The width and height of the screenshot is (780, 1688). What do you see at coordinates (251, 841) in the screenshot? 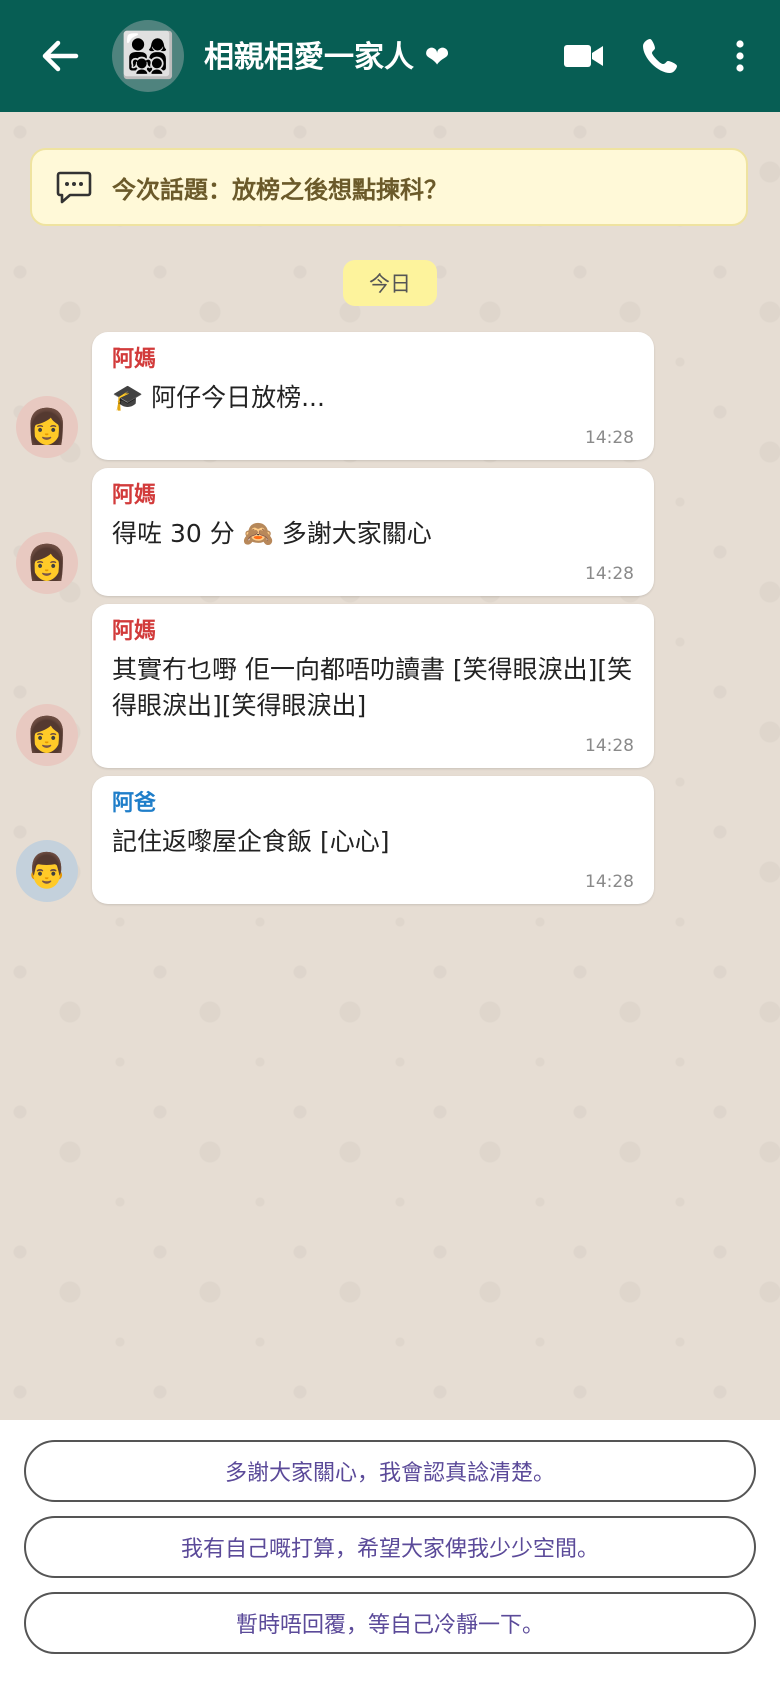
I see `message-text: 記住返嚟屋企食飯 [心心]` at bounding box center [251, 841].